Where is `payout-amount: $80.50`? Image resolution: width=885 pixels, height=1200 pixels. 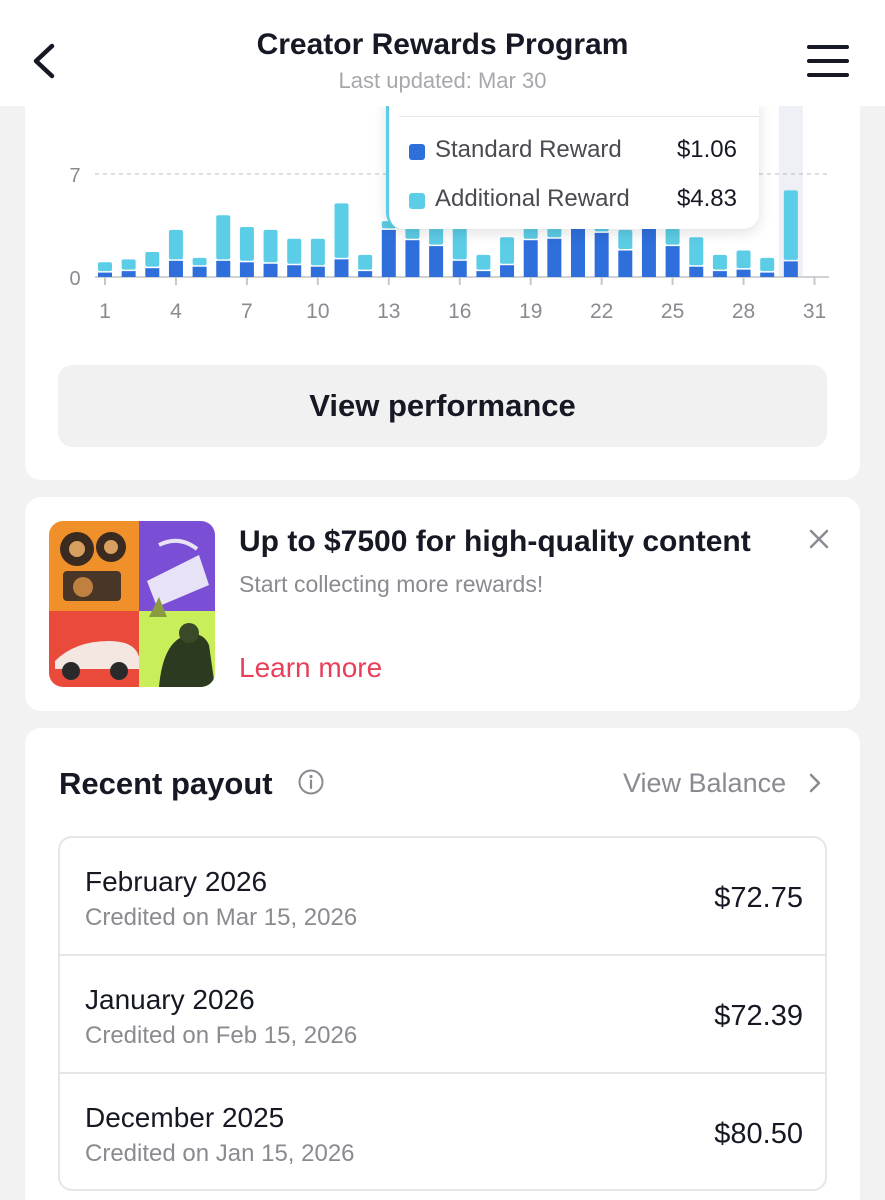 payout-amount: $80.50 is located at coordinates (758, 1134).